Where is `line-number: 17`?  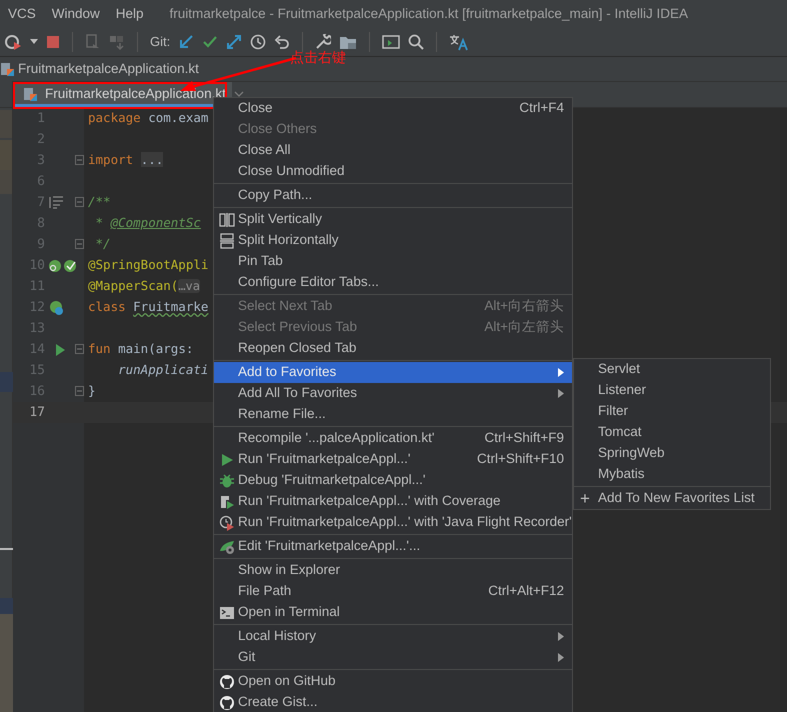 line-number: 17 is located at coordinates (36, 413).